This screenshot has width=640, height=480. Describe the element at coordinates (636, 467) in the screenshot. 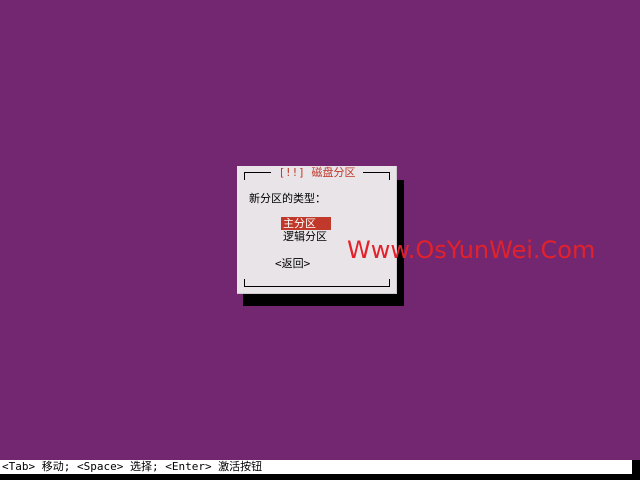

I see `statusbar-corner` at that location.